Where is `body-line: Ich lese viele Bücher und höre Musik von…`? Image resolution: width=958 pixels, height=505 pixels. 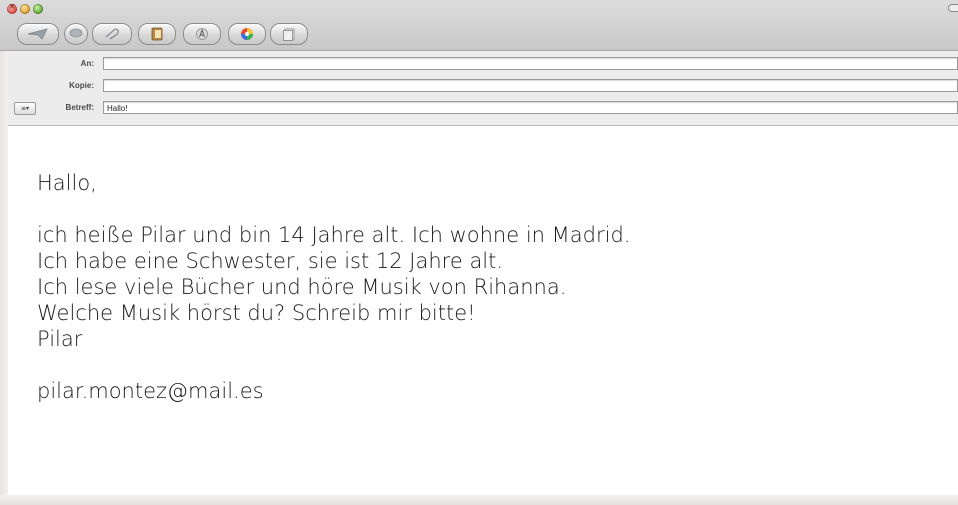
body-line: Ich lese viele Bücher und höre Musik von… is located at coordinates (302, 287).